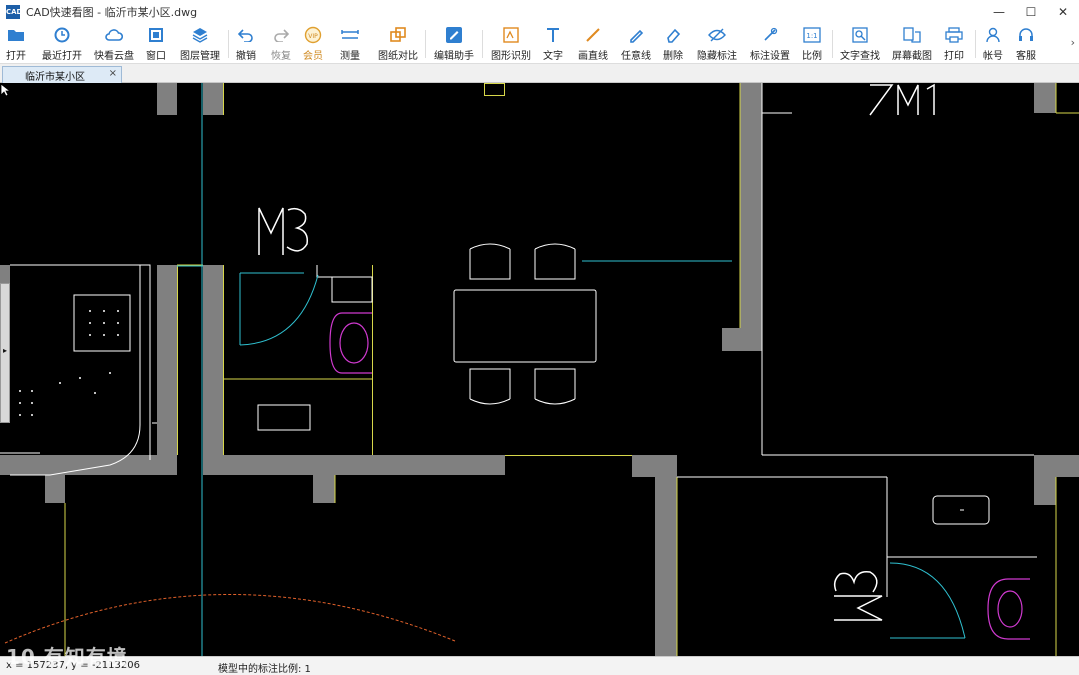 The height and width of the screenshot is (675, 1079). What do you see at coordinates (5, 350) in the screenshot?
I see `chevron-right-icon: ▸` at bounding box center [5, 350].